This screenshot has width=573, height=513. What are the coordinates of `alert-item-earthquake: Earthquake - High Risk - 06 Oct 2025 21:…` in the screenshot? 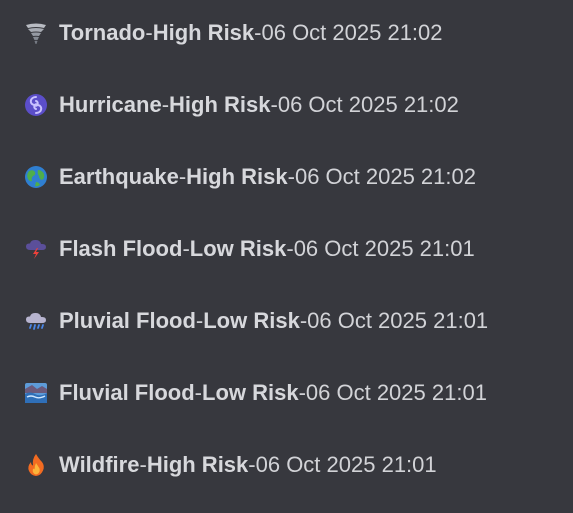 It's located at (250, 177).